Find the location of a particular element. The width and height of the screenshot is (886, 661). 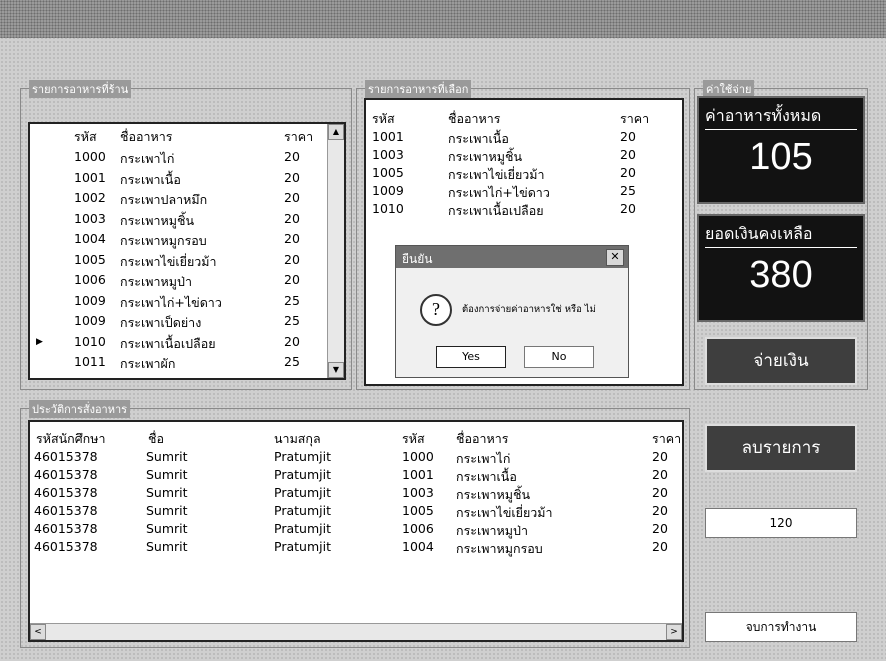

menu-grid-header: รหัส ชื่ออาหาร ราคา is located at coordinates (187, 135).